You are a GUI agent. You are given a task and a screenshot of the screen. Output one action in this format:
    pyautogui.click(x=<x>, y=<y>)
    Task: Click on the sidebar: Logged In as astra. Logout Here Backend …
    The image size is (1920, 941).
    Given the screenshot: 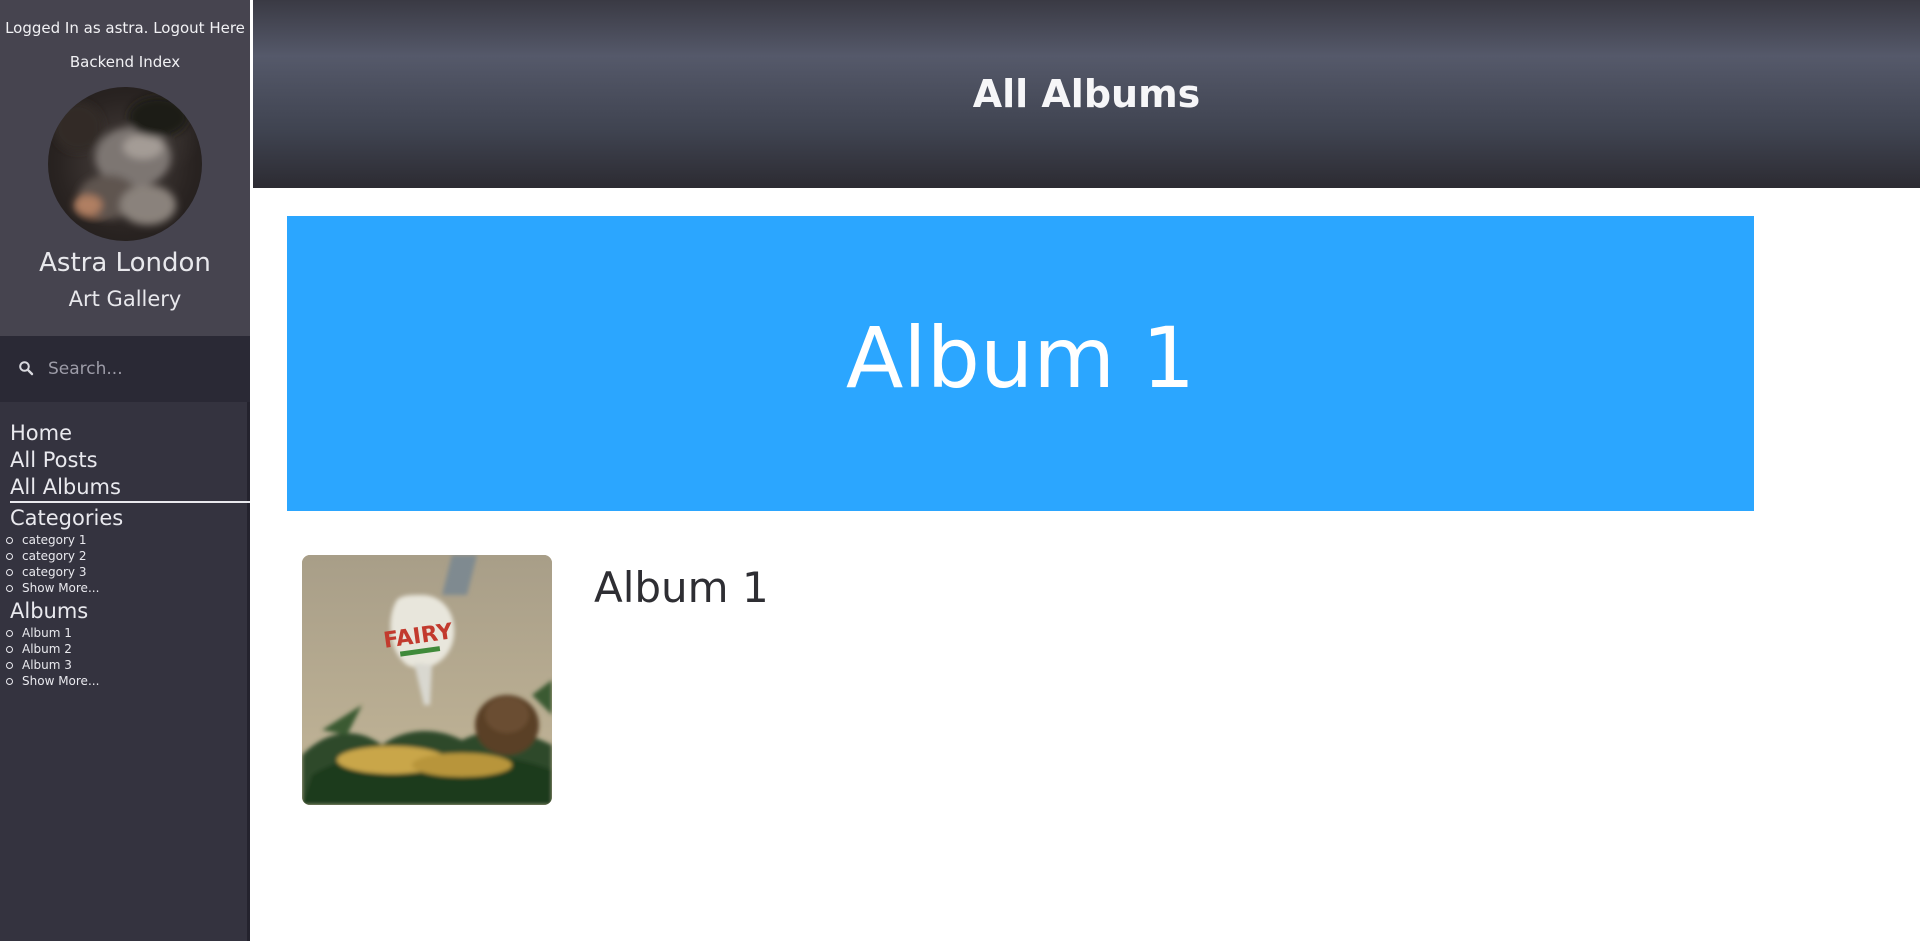 What is the action you would take?
    pyautogui.click(x=125, y=470)
    